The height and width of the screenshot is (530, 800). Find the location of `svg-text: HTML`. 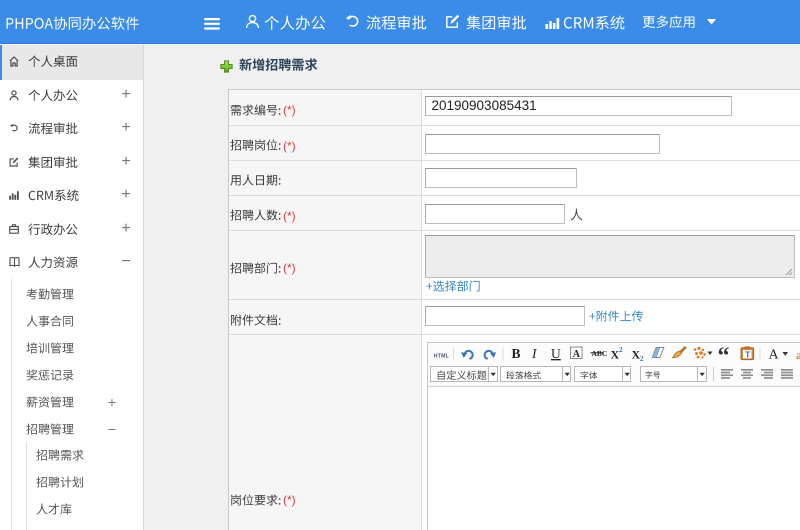

svg-text: HTML is located at coordinates (442, 356).